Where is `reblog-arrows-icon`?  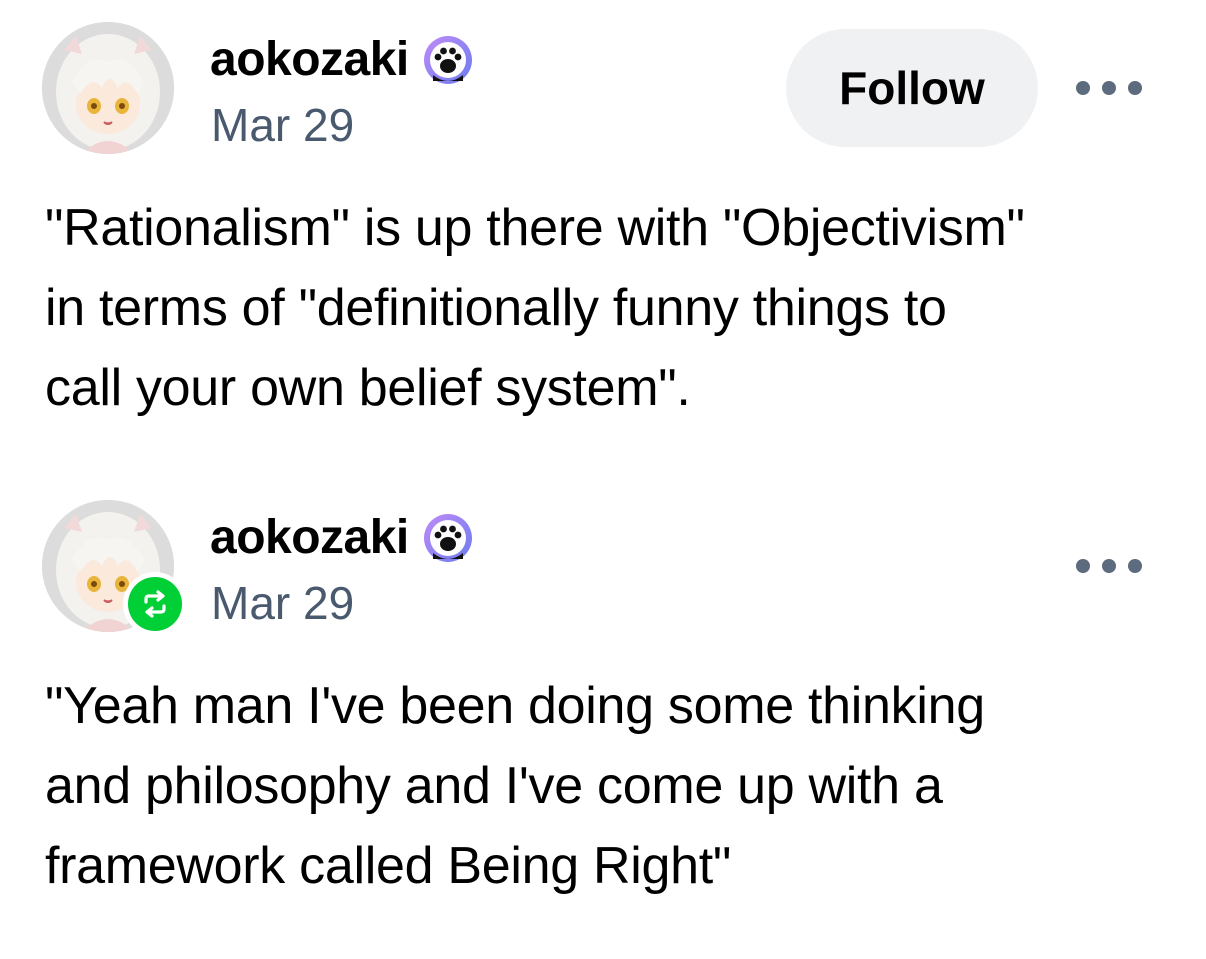 reblog-arrows-icon is located at coordinates (155, 604).